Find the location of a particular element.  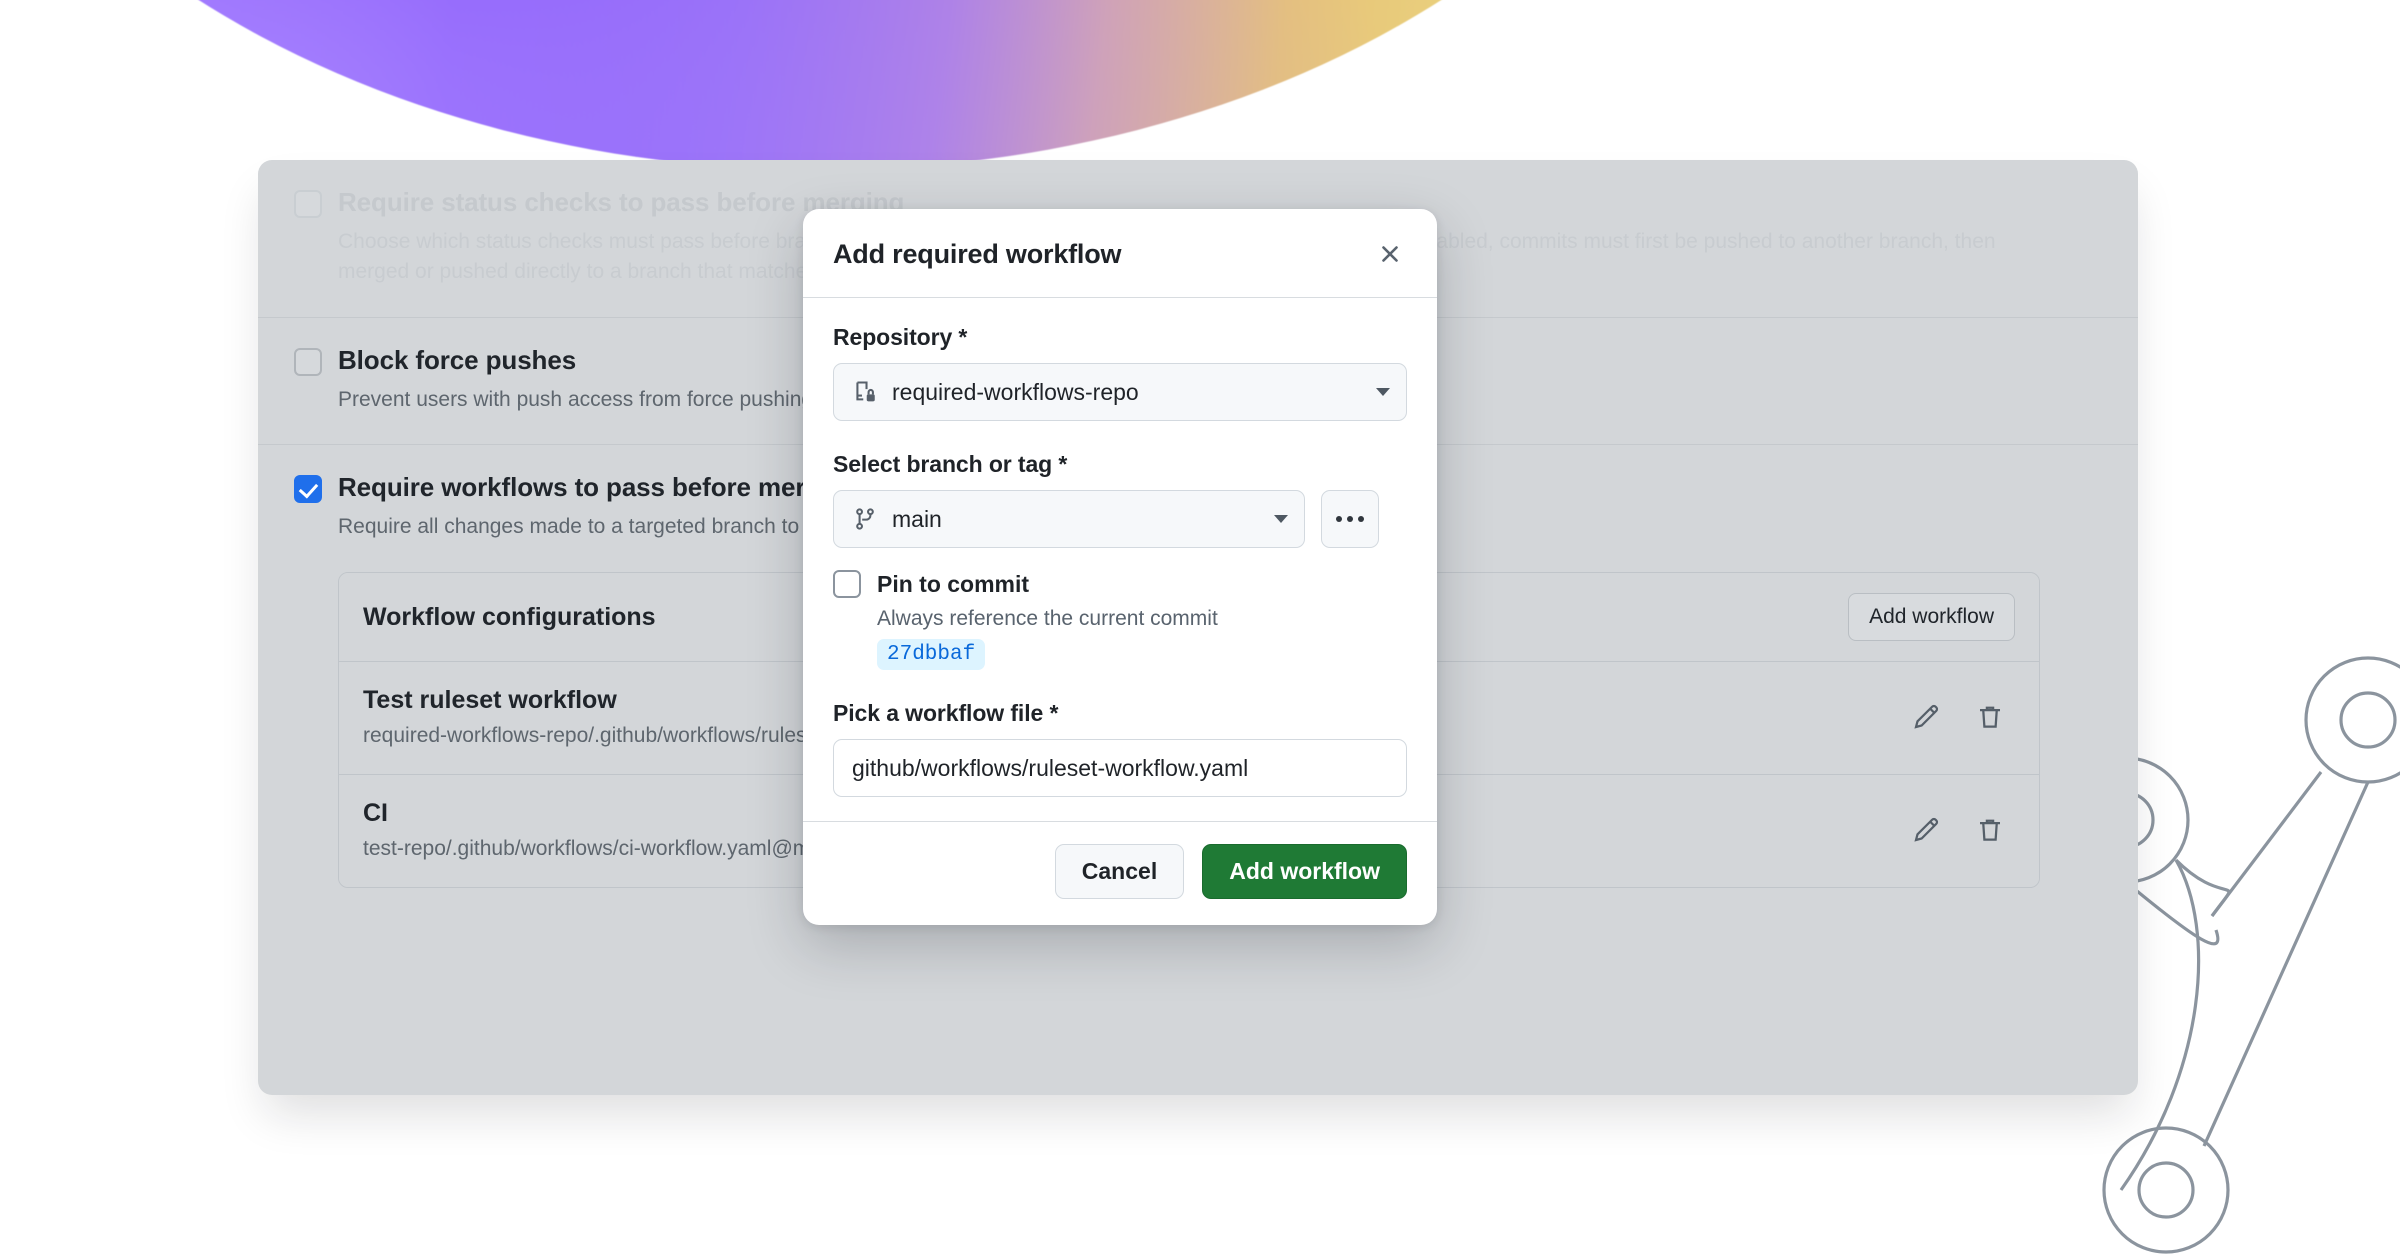

repository-select: required-workflows-repo is located at coordinates (1120, 392).